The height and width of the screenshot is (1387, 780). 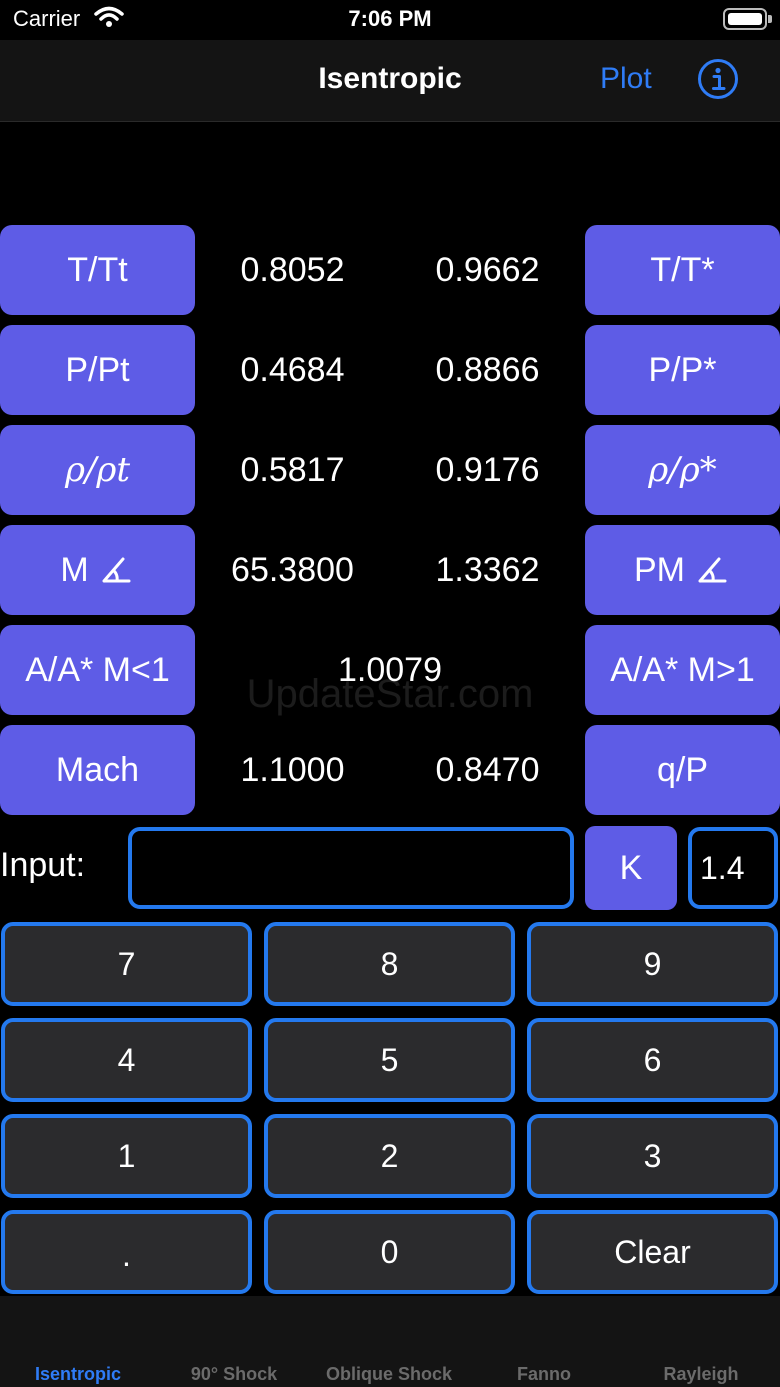 What do you see at coordinates (351, 868) in the screenshot?
I see `input-field` at bounding box center [351, 868].